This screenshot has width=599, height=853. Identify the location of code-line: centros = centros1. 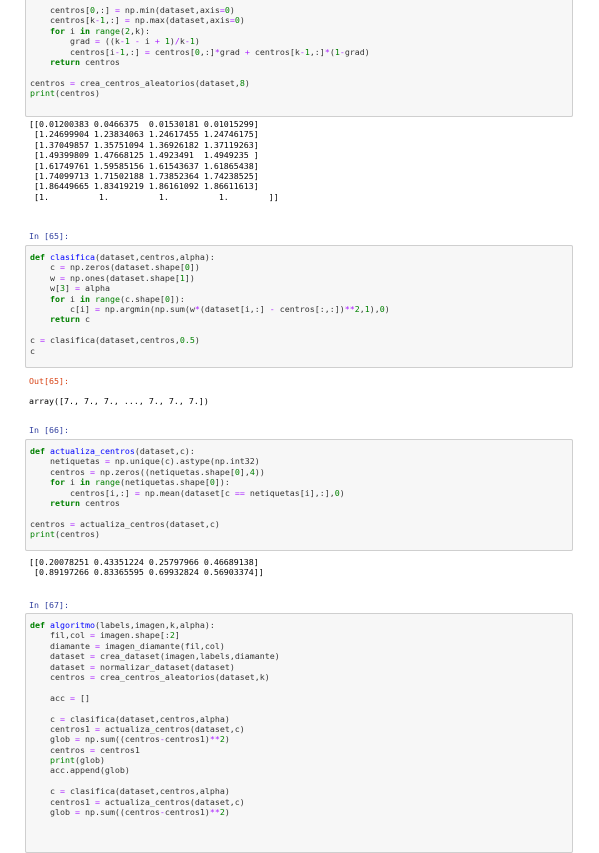
(85, 749).